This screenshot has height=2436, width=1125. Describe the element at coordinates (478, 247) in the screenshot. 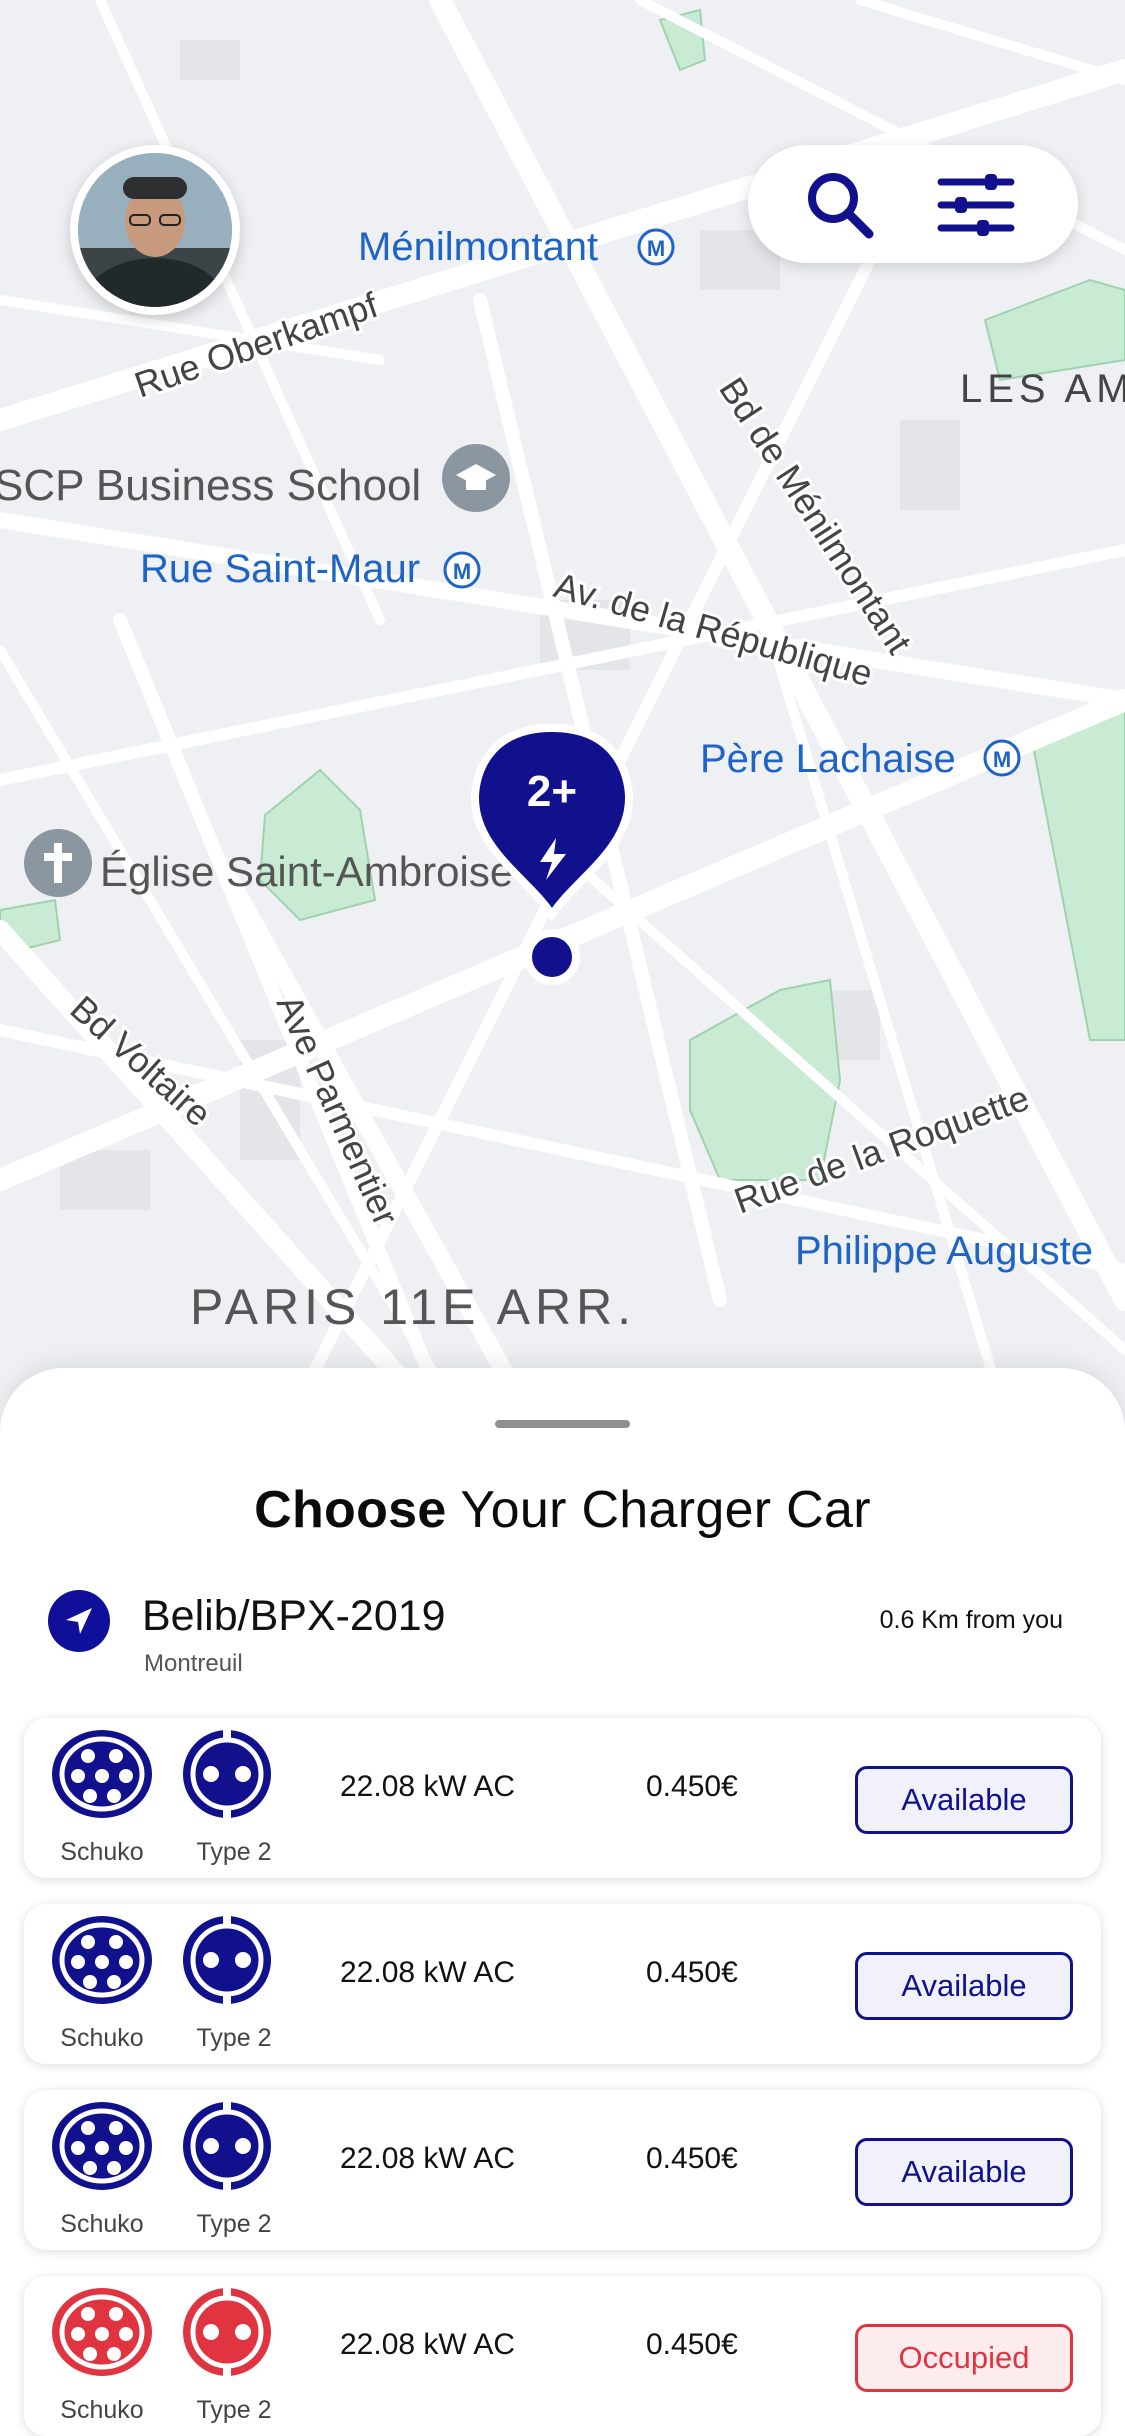

I see `map-label-menilmontant: Ménilmontant` at that location.